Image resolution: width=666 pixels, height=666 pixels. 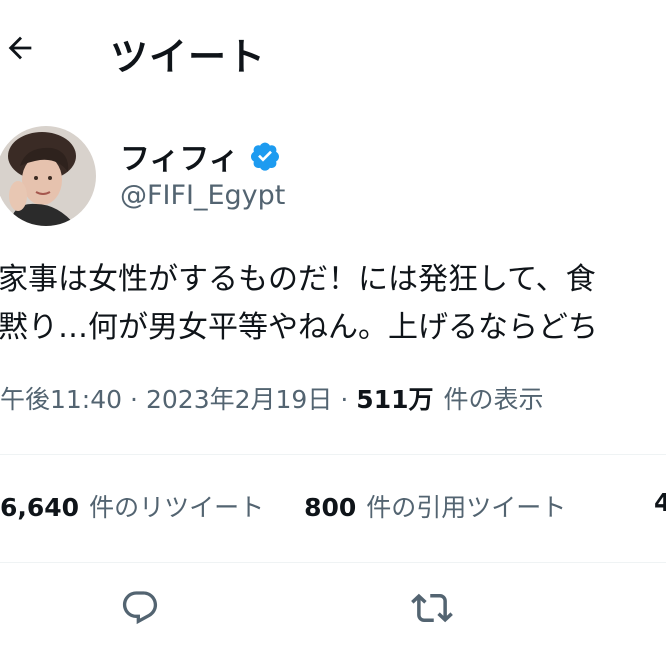 I want to click on tweet-text-line: 家事は女性がするものだ！には発狂して、食, so click(x=298, y=279).